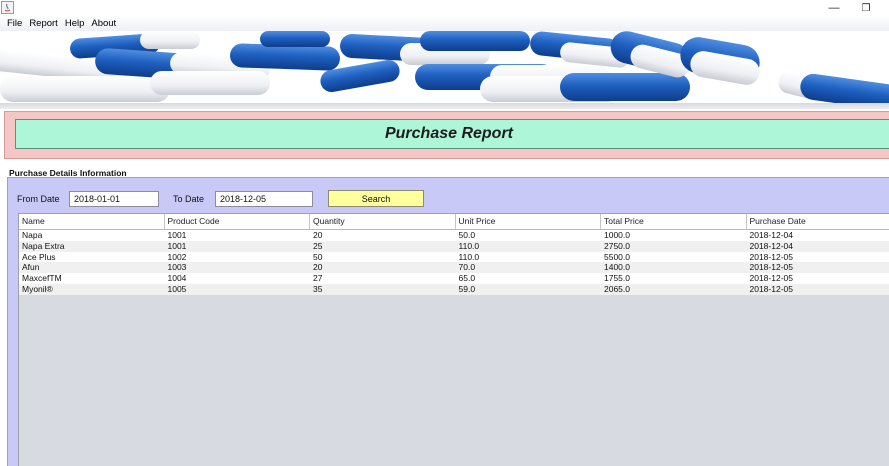 The image size is (889, 466). What do you see at coordinates (177, 278) in the screenshot?
I see `table-cell: 1004` at bounding box center [177, 278].